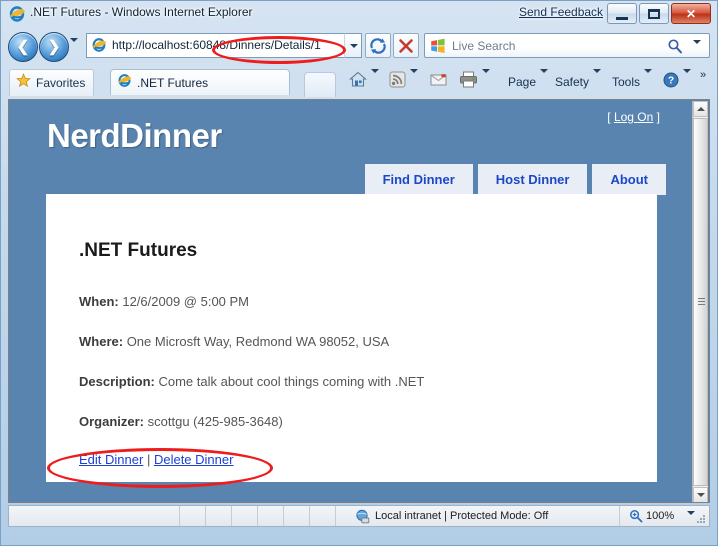 The width and height of the screenshot is (718, 546). What do you see at coordinates (462, 516) in the screenshot?
I see `security-zone-text: Local intranet | Protected Mode: Off` at bounding box center [462, 516].